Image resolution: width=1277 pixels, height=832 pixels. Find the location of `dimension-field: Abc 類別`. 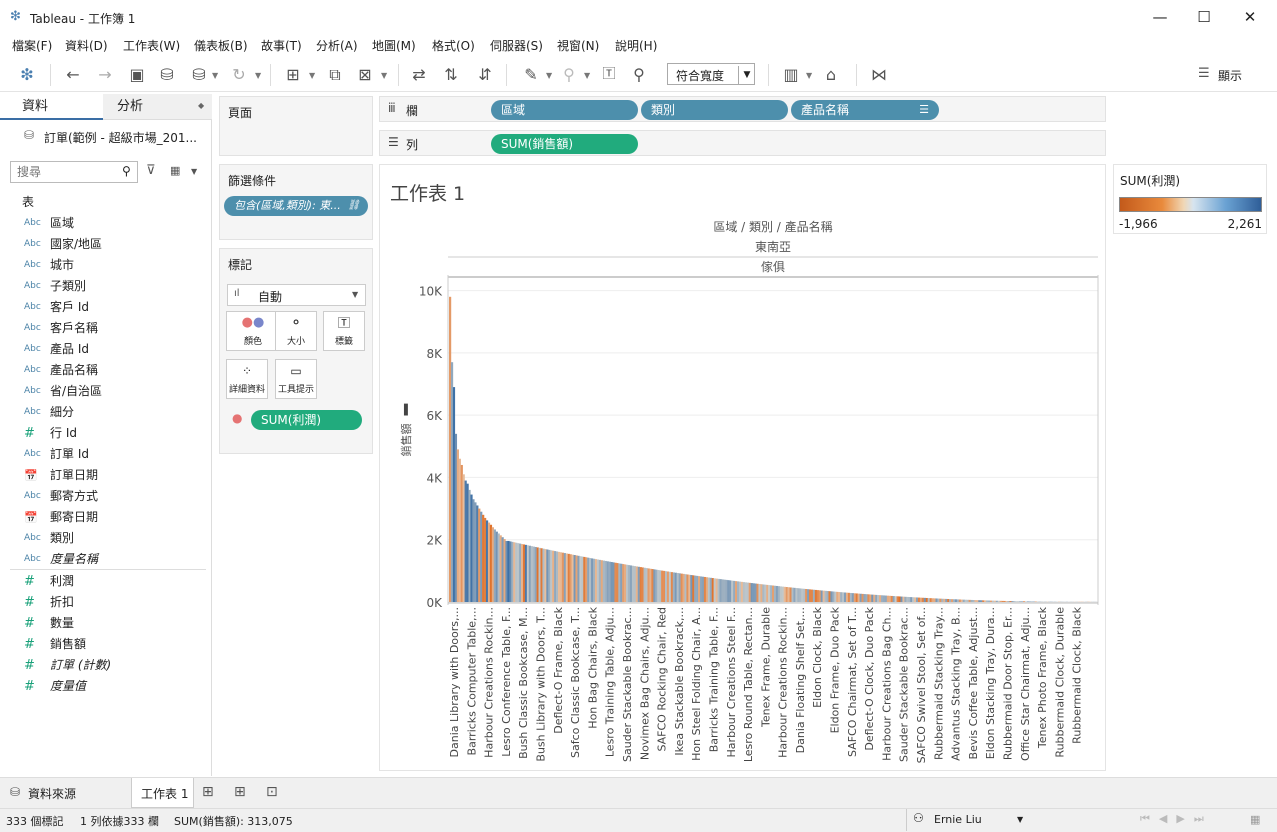

dimension-field: Abc 類別 is located at coordinates (105, 538).